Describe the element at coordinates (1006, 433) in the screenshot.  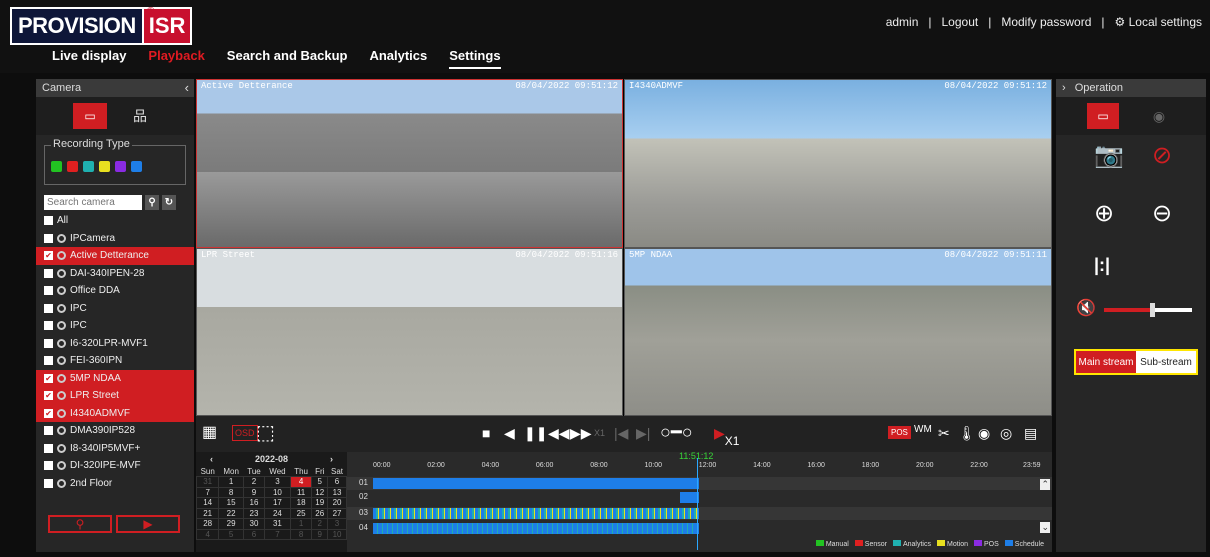
I see `snapshot-icon: ◎` at that location.